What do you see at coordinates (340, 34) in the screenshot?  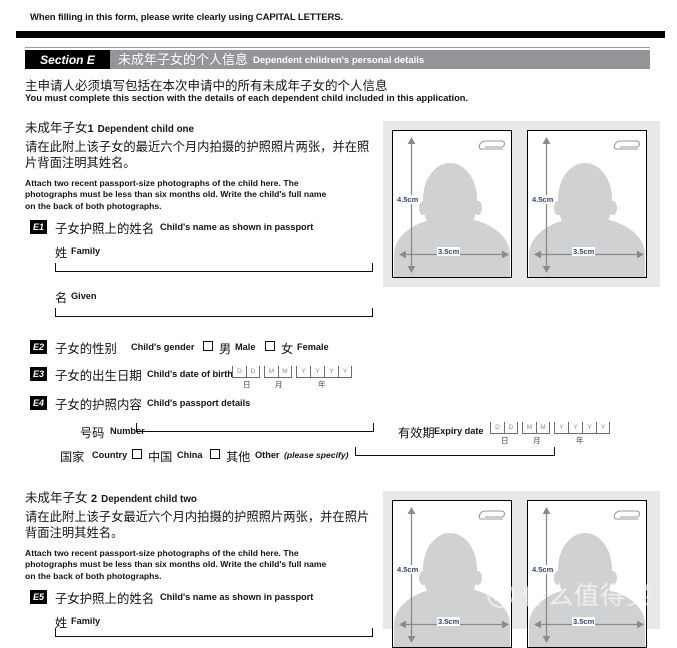 I see `top-black-rule` at bounding box center [340, 34].